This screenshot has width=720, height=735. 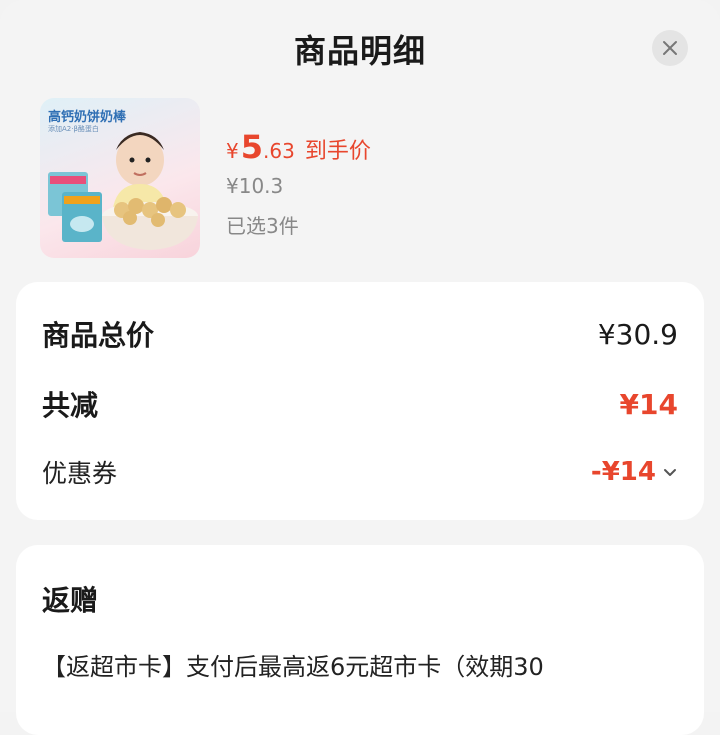 What do you see at coordinates (360, 472) in the screenshot?
I see `coupon-row: 优惠券 -¥14` at bounding box center [360, 472].